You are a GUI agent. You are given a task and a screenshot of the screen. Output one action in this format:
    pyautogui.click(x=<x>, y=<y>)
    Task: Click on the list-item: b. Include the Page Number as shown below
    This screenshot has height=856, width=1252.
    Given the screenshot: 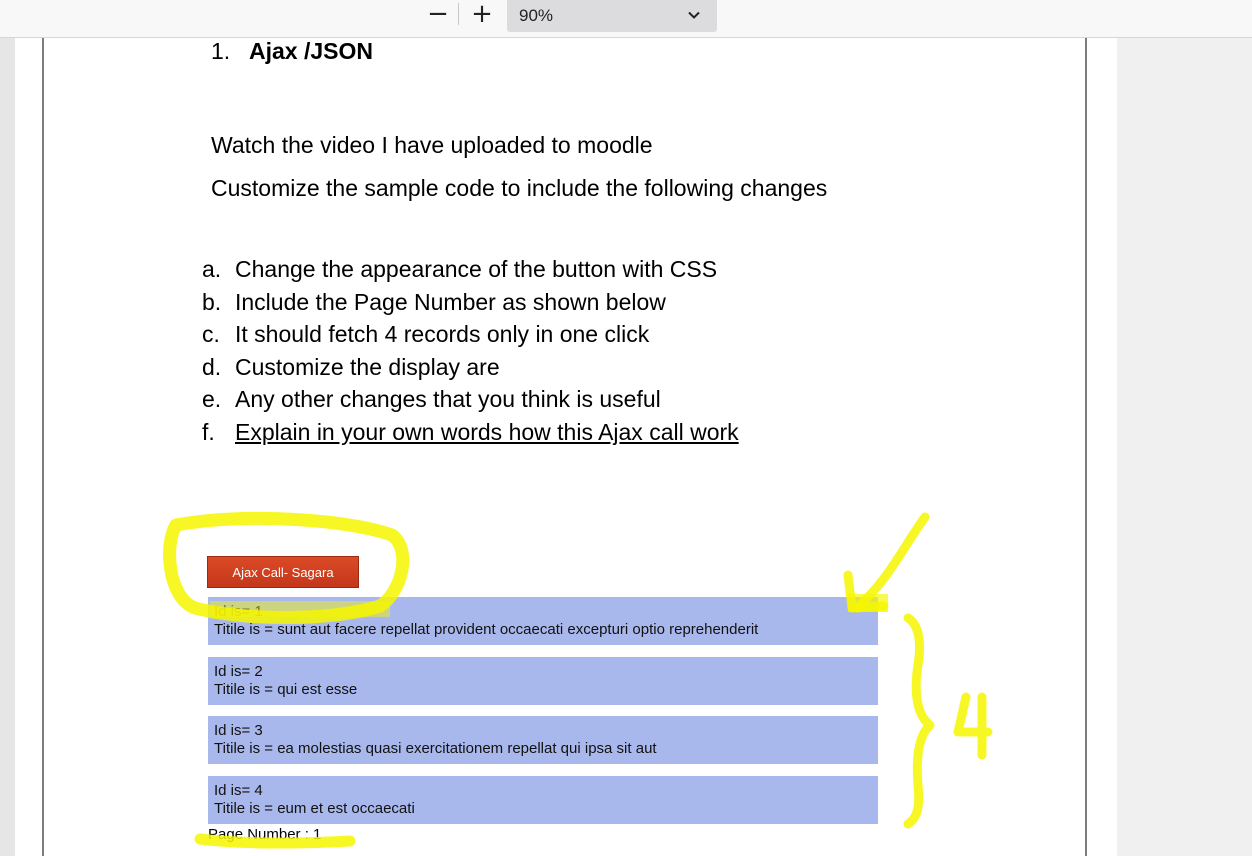 What is the action you would take?
    pyautogui.click(x=470, y=305)
    